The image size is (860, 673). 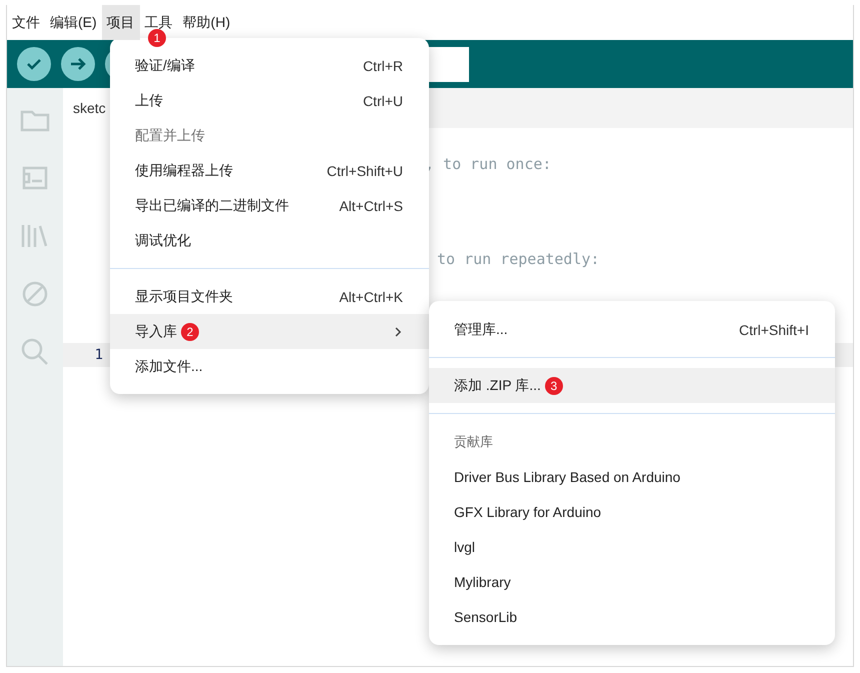 What do you see at coordinates (207, 22) in the screenshot?
I see `menu-item: 帮助(H)` at bounding box center [207, 22].